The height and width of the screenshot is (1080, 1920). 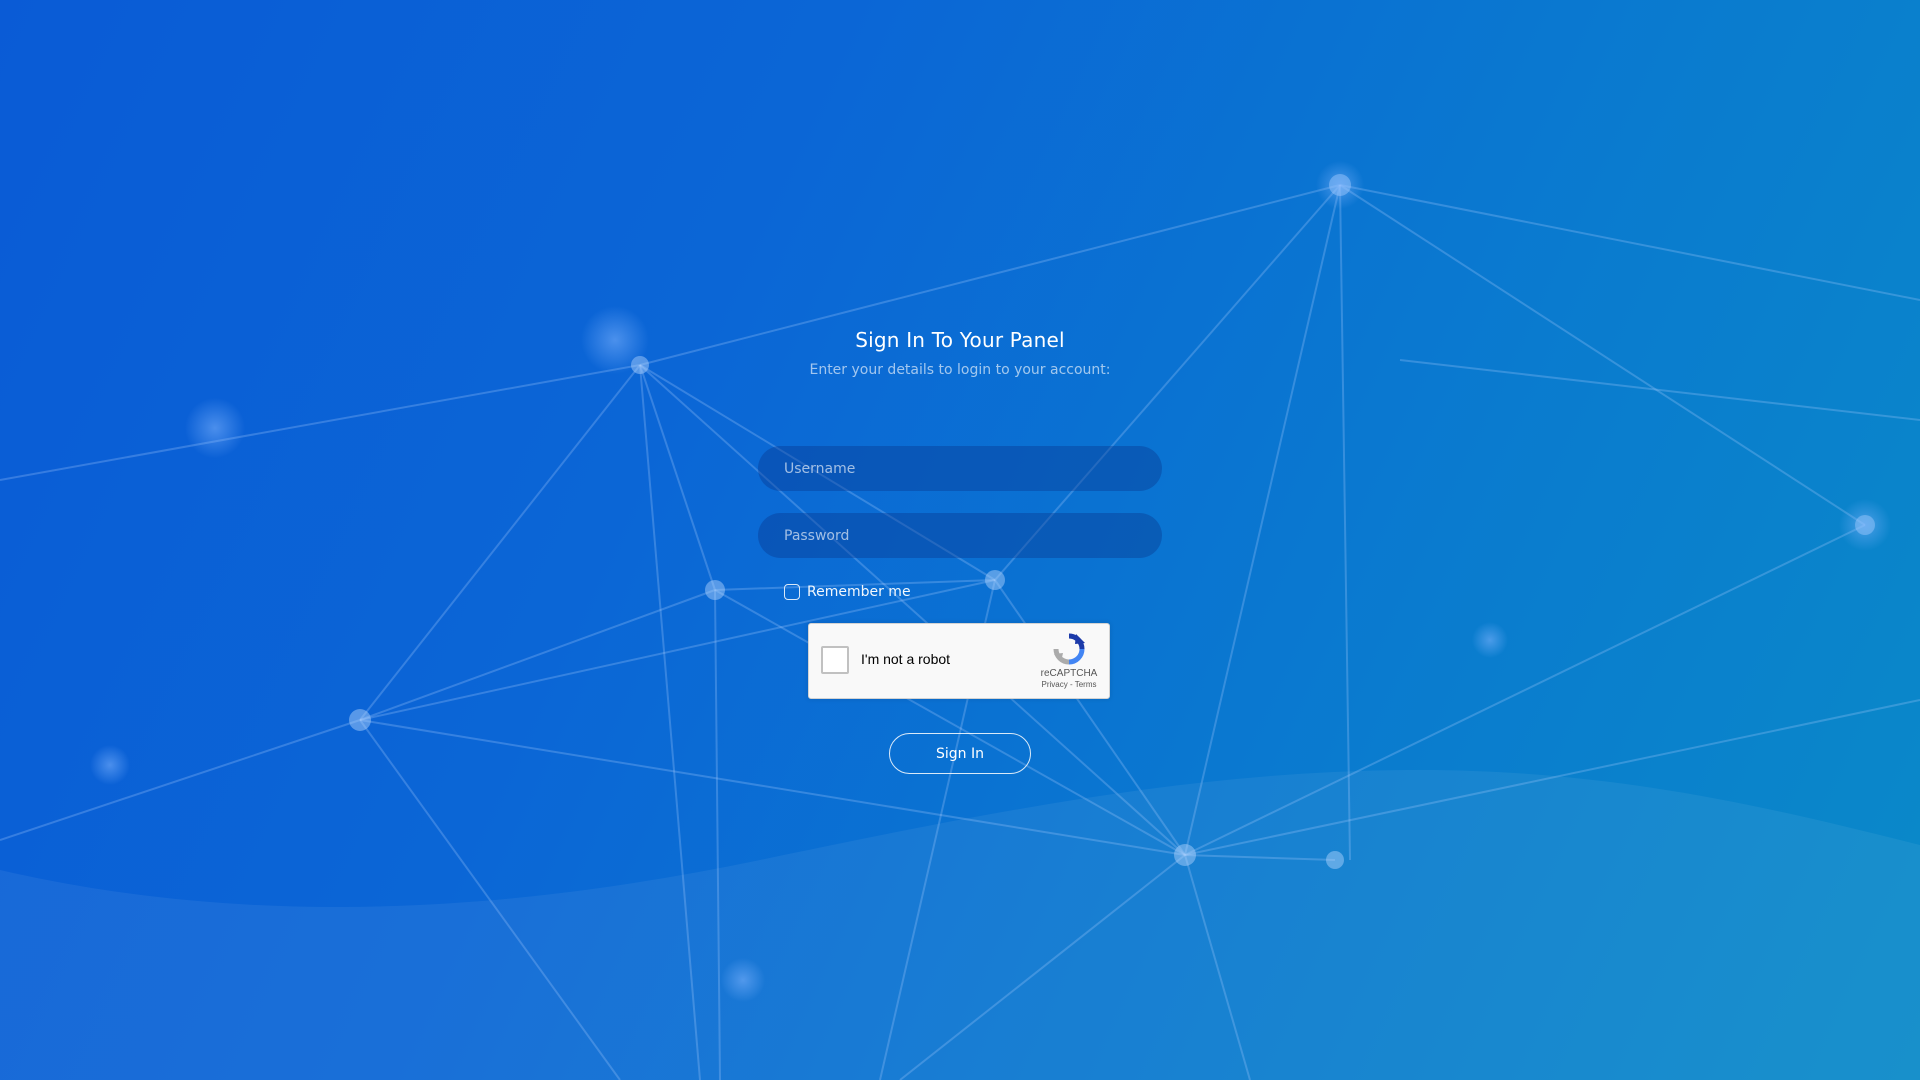 What do you see at coordinates (960, 340) in the screenshot?
I see `page-title: Sign In To Your Panel` at bounding box center [960, 340].